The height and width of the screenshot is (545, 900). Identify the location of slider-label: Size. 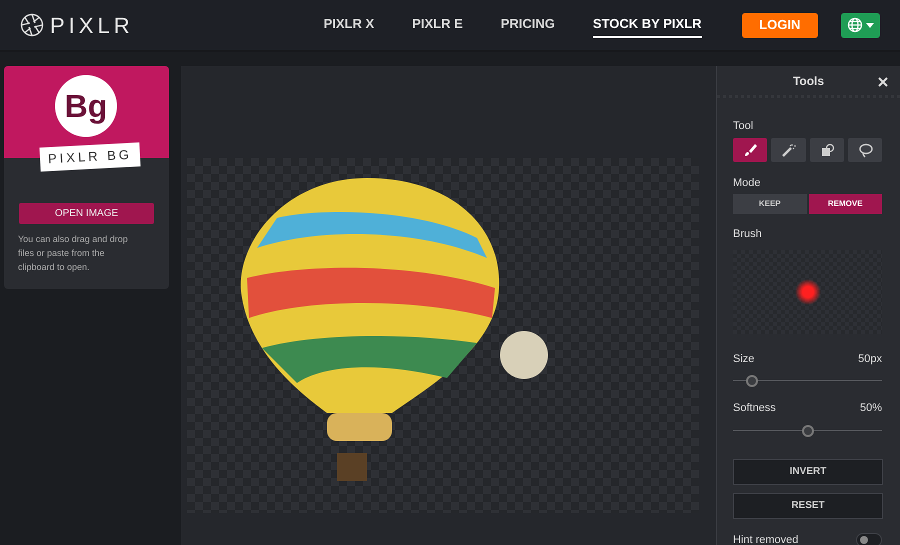
(743, 359).